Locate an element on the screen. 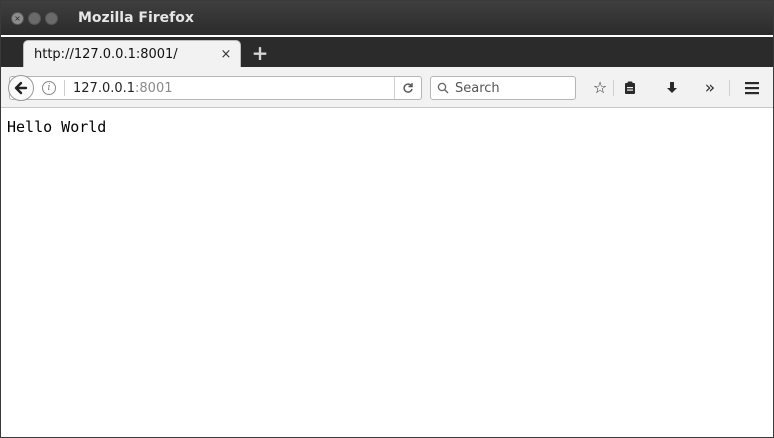 The image size is (774, 438). site-info-icon: i is located at coordinates (49, 88).